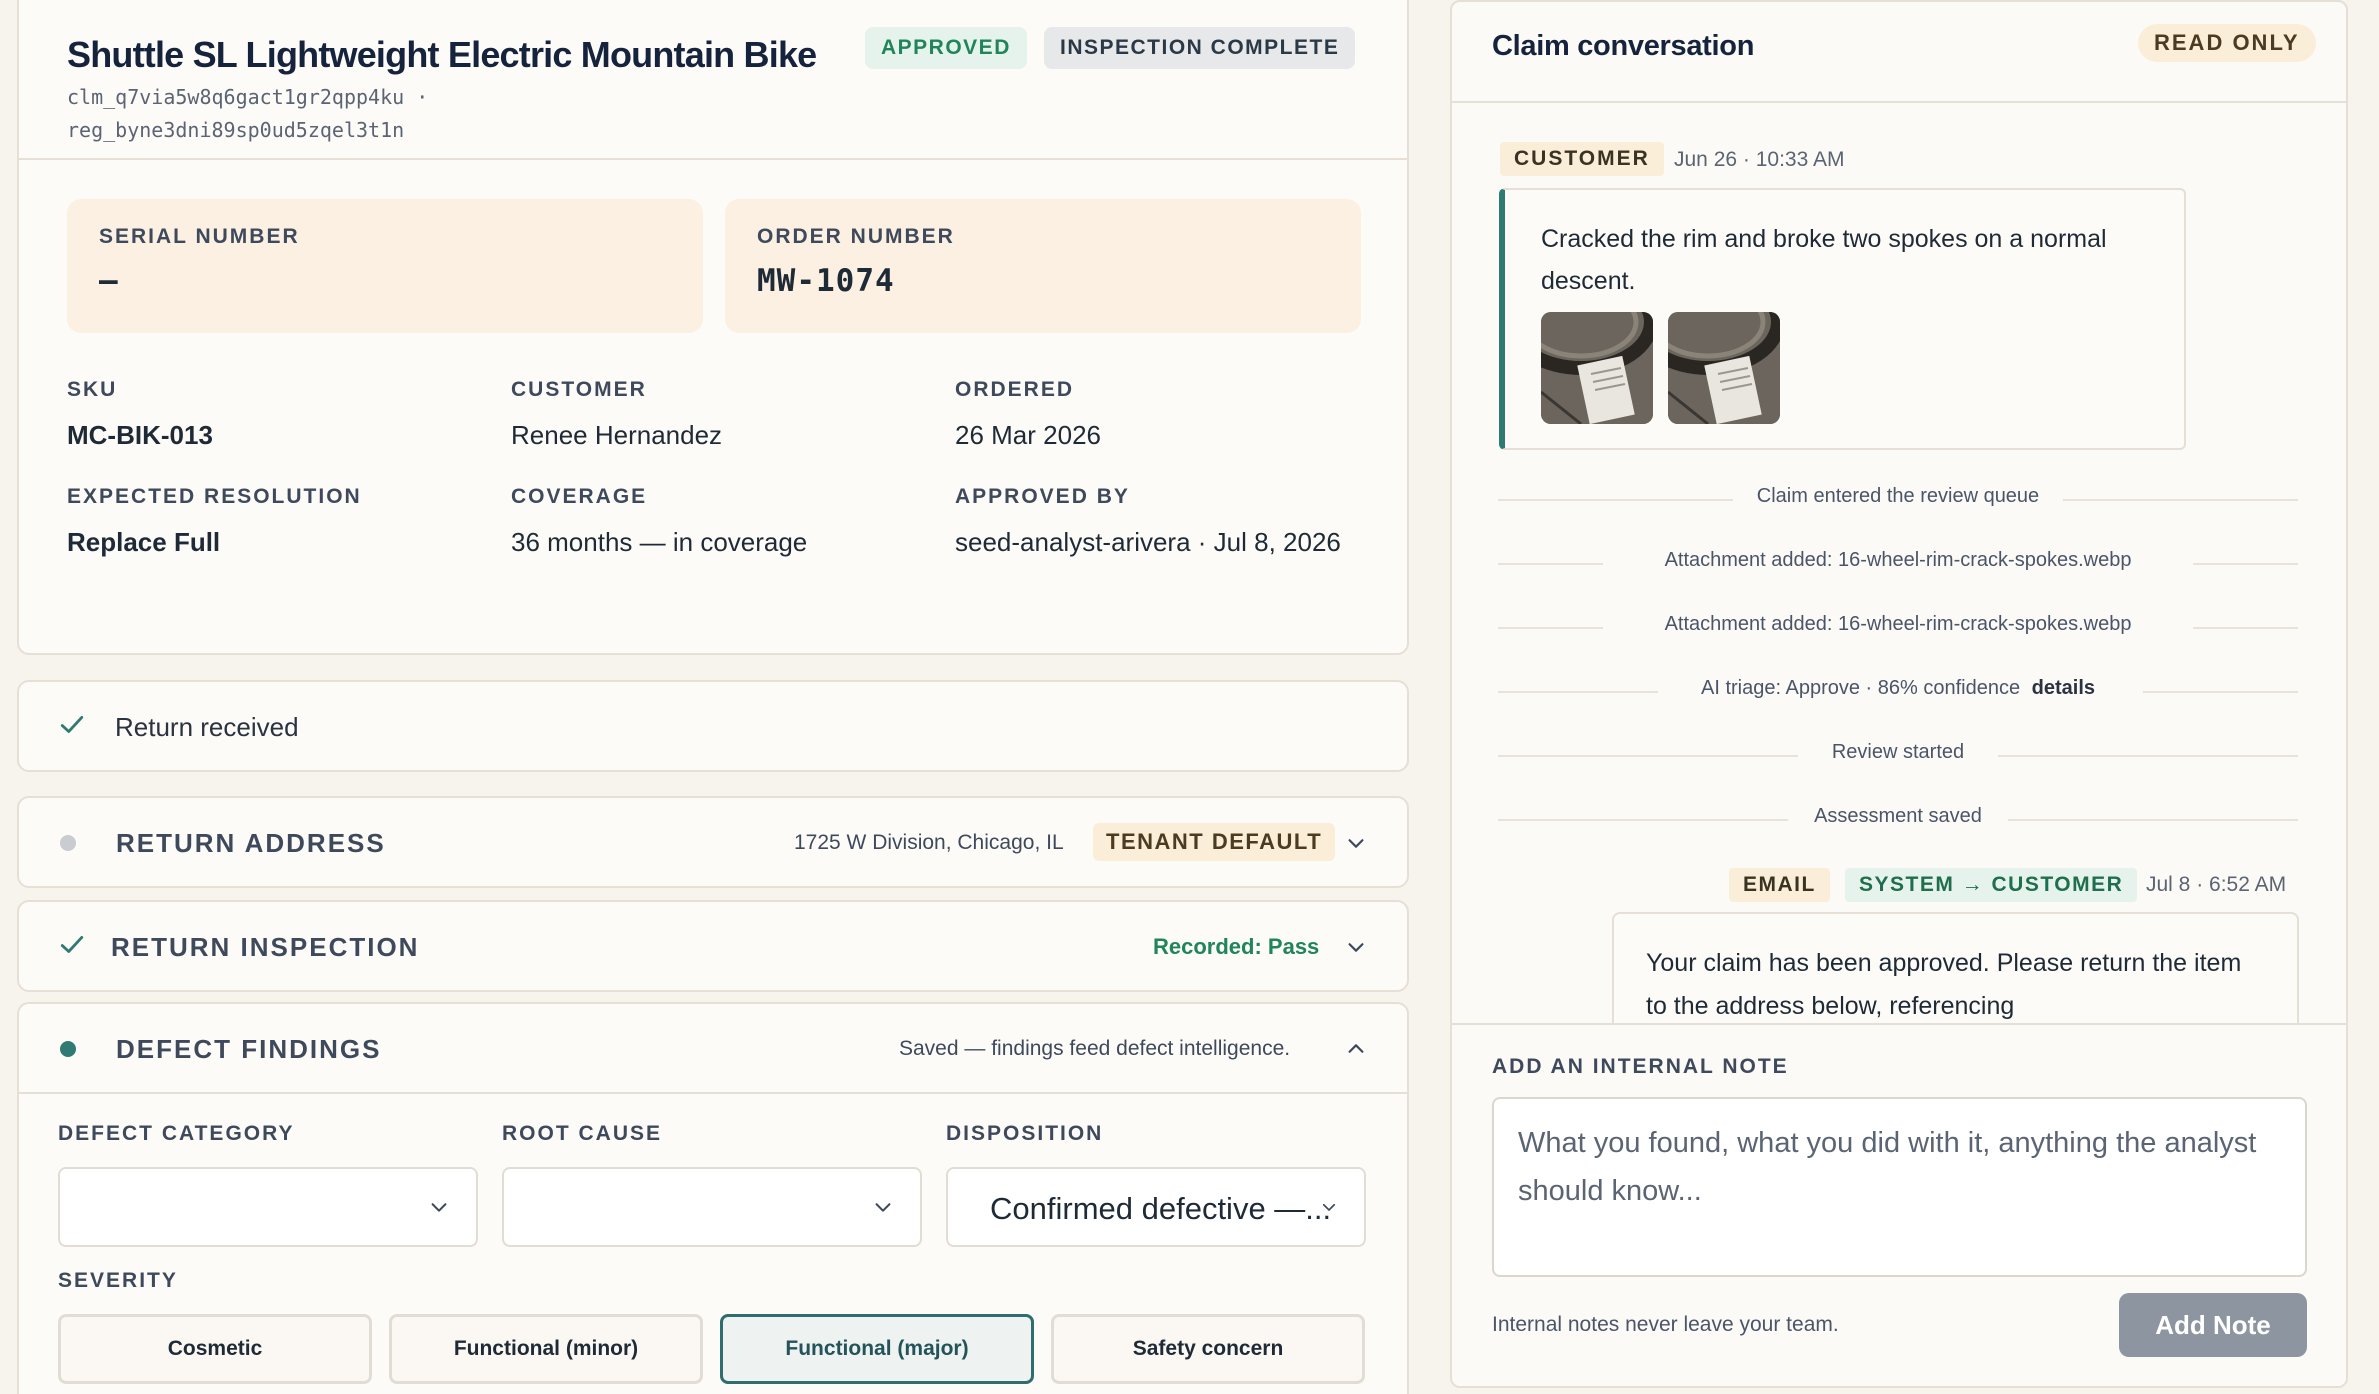 This screenshot has height=1394, width=2379. I want to click on return-address-value: 1725 W Division, Chicago, IL, so click(929, 842).